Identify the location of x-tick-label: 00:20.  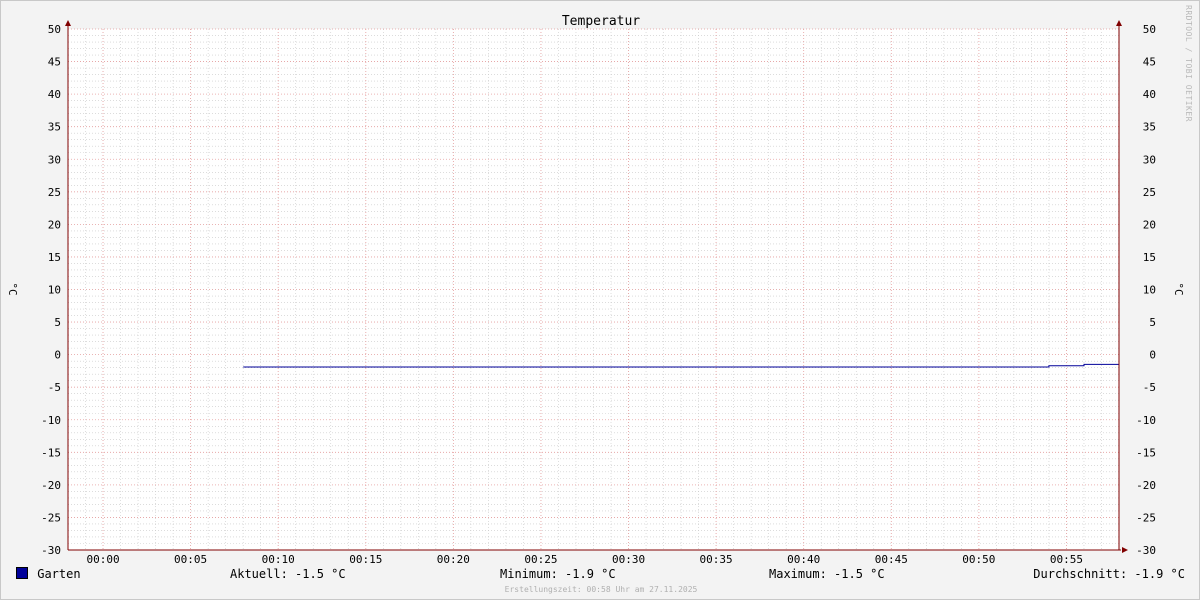
(453, 559).